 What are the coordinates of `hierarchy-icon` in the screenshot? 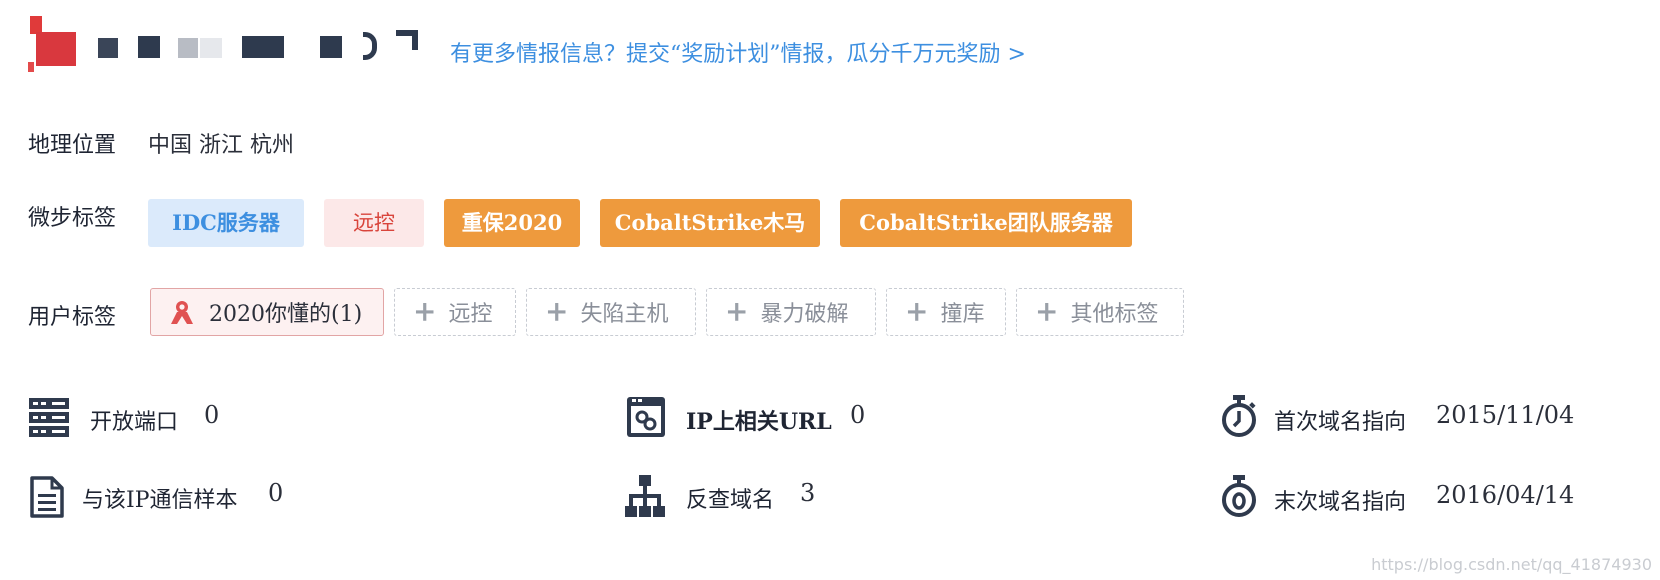 It's located at (645, 498).